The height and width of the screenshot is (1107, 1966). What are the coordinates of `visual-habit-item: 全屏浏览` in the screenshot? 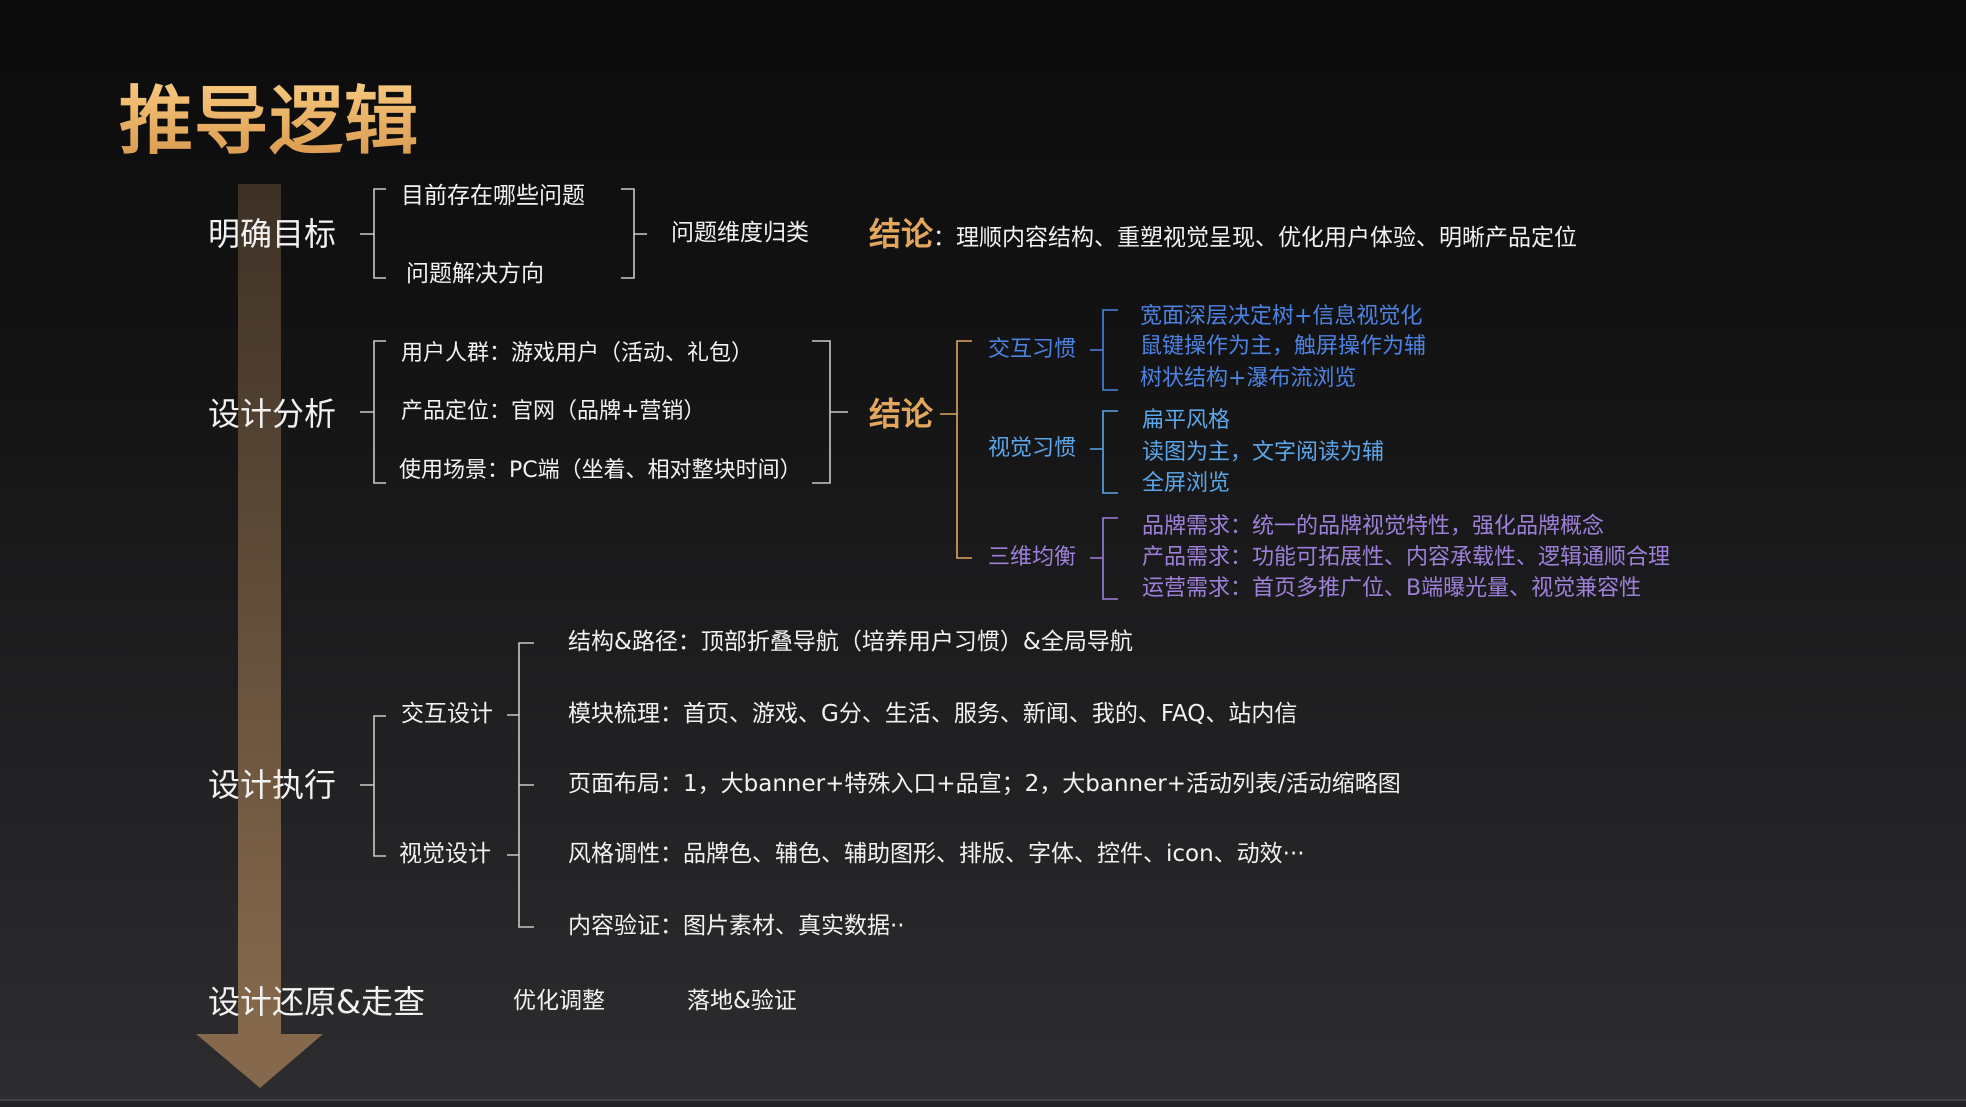 It's located at (1186, 483).